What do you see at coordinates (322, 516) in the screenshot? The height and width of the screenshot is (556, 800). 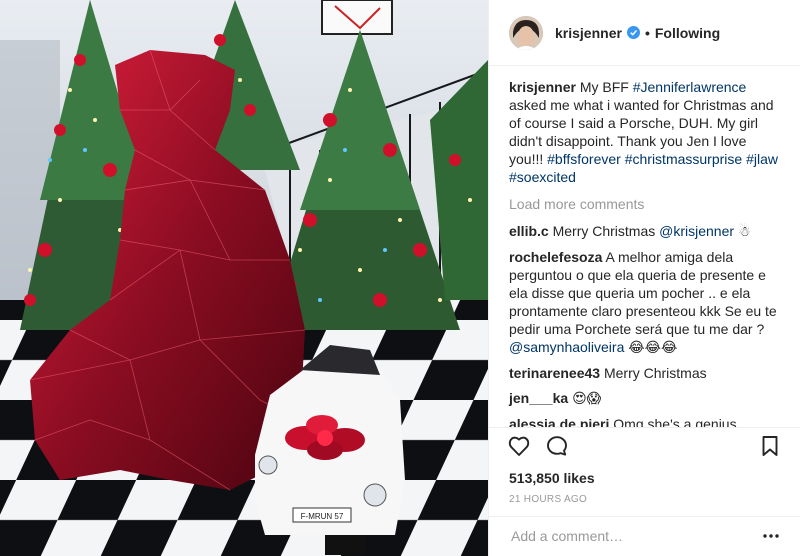 I see `license-plate: F-MRUN 57` at bounding box center [322, 516].